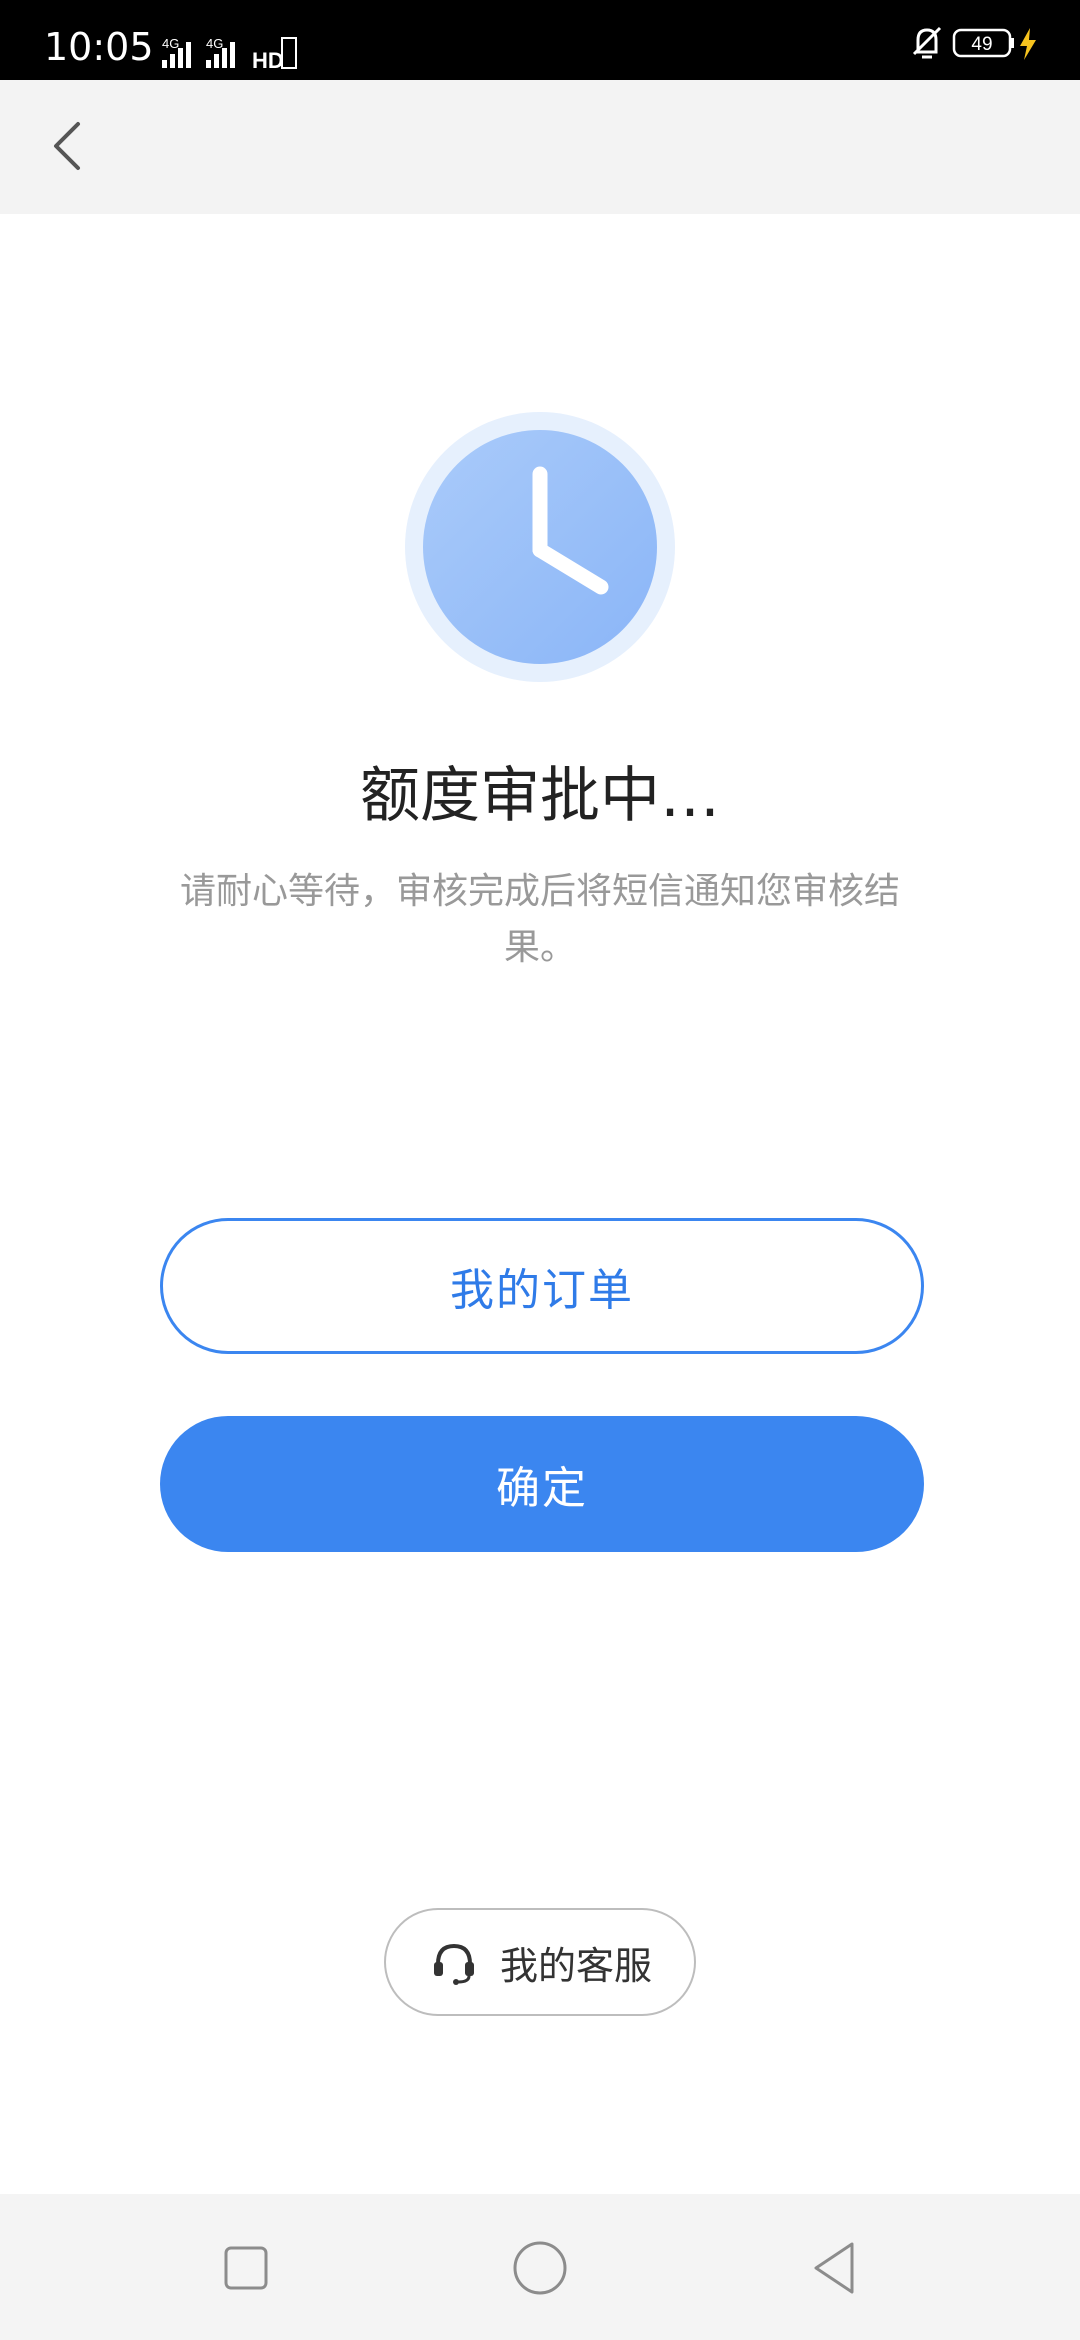 This screenshot has height=2340, width=1080. I want to click on recent-apps-button, so click(246, 2268).